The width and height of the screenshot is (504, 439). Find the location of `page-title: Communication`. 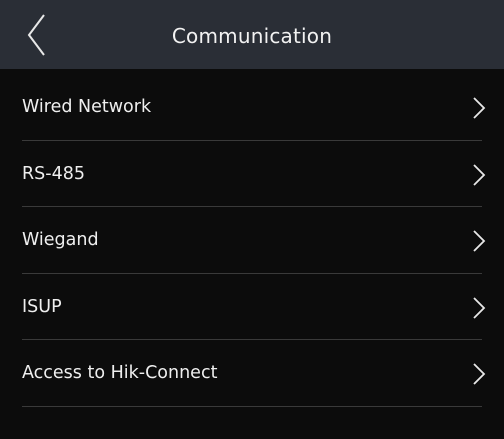

page-title: Communication is located at coordinates (252, 36).